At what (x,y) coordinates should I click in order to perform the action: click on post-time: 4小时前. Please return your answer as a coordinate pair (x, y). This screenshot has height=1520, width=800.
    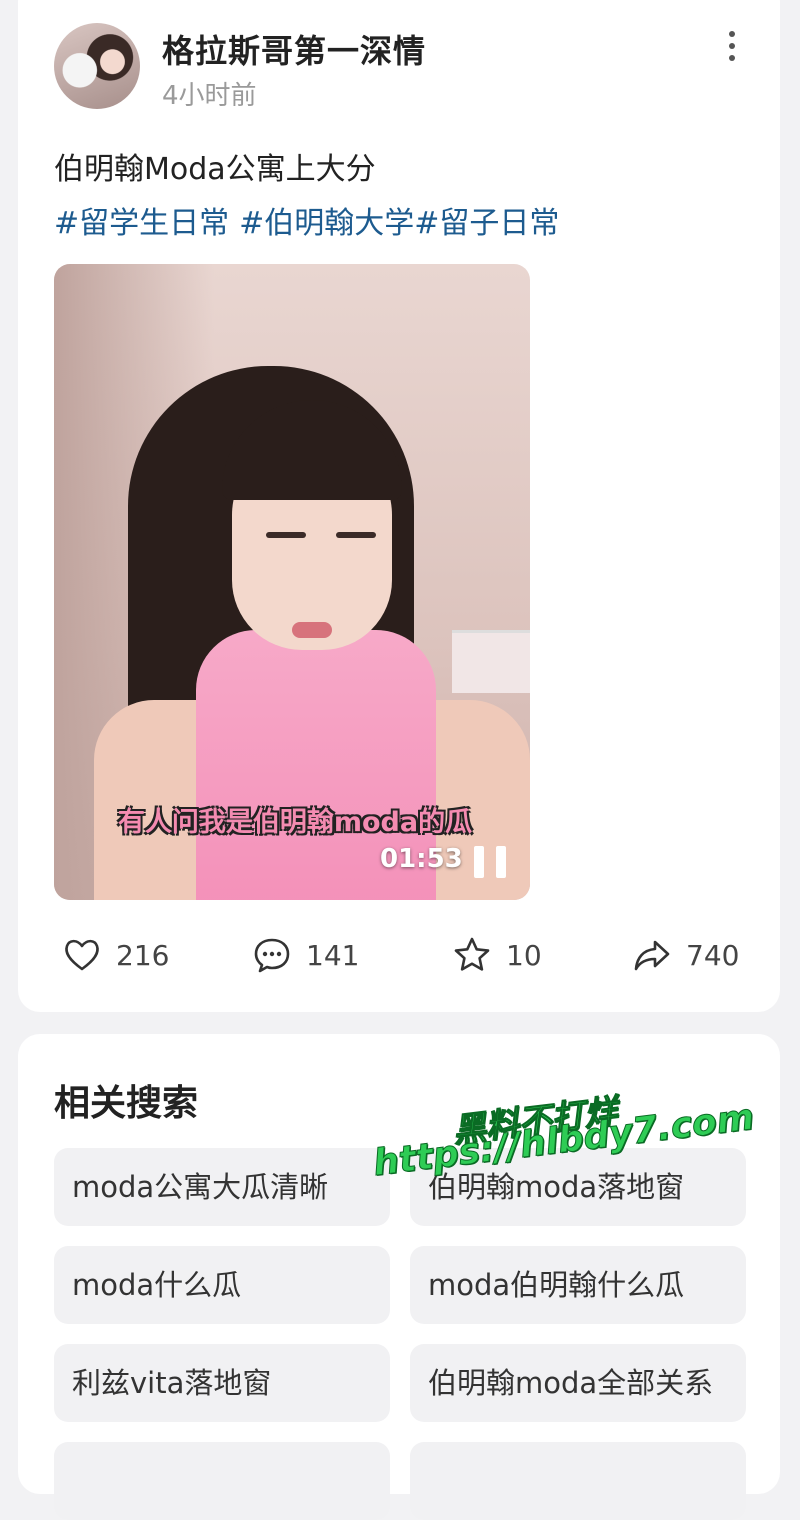
    Looking at the image, I should click on (209, 96).